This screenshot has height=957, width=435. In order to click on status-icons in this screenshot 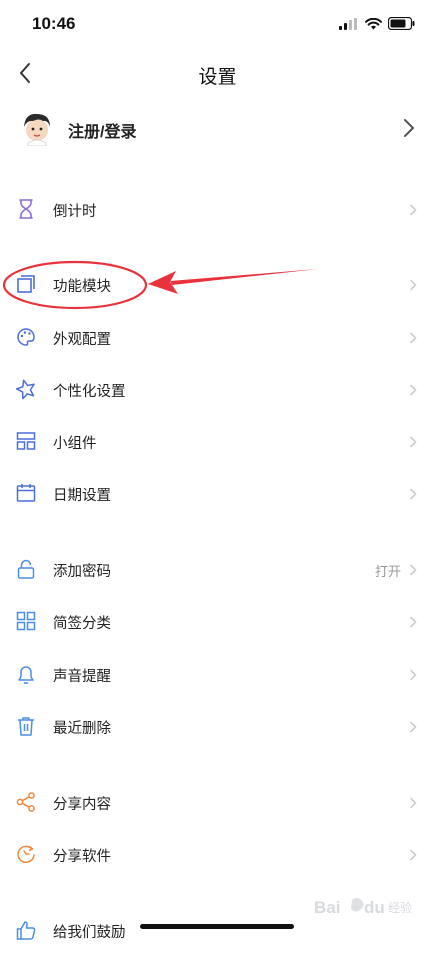, I will do `click(377, 23)`.